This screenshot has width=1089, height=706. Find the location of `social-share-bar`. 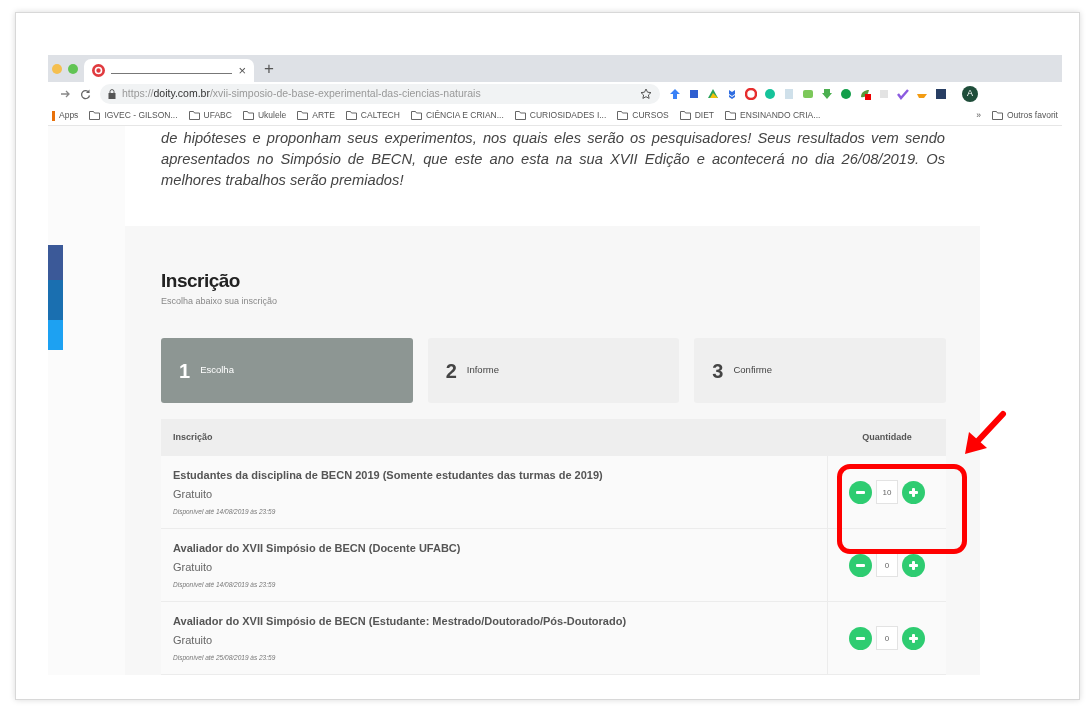

social-share-bar is located at coordinates (55, 297).